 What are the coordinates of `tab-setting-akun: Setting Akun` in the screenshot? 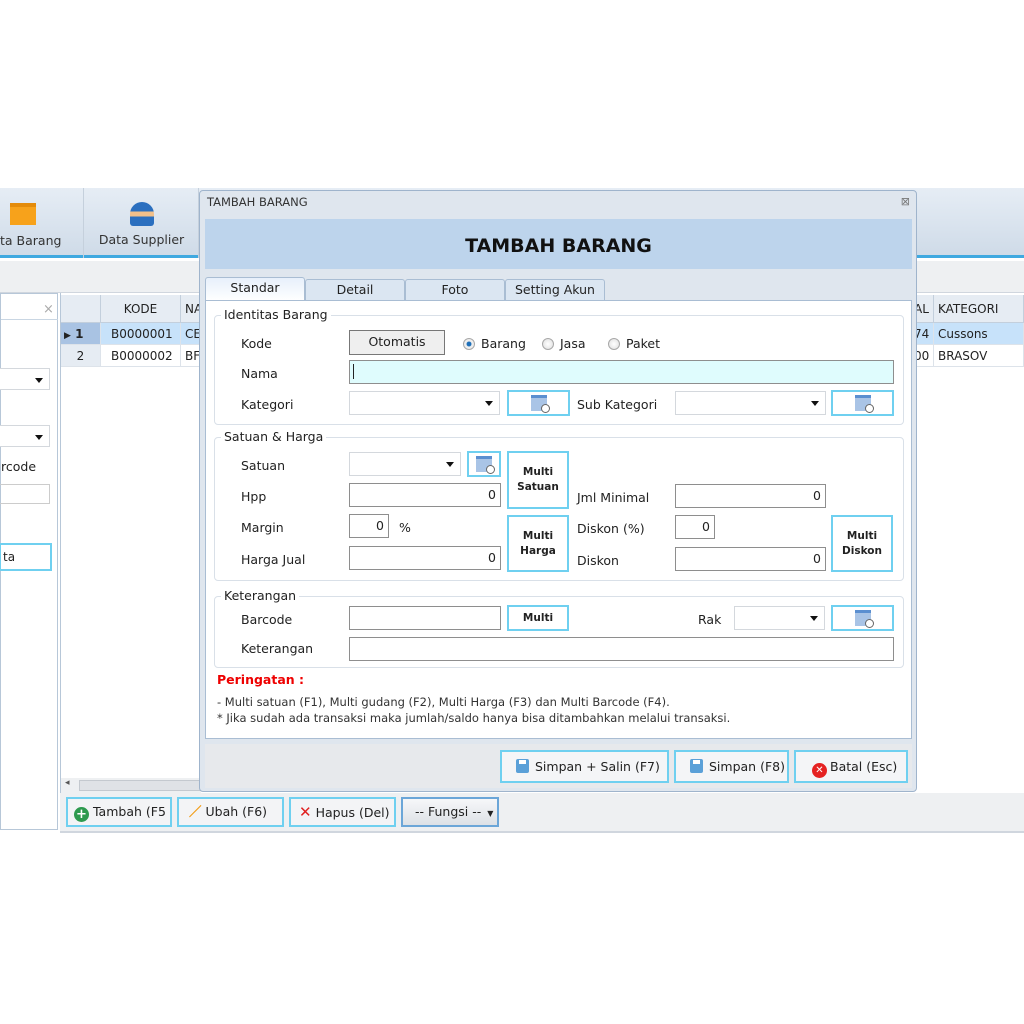 It's located at (555, 290).